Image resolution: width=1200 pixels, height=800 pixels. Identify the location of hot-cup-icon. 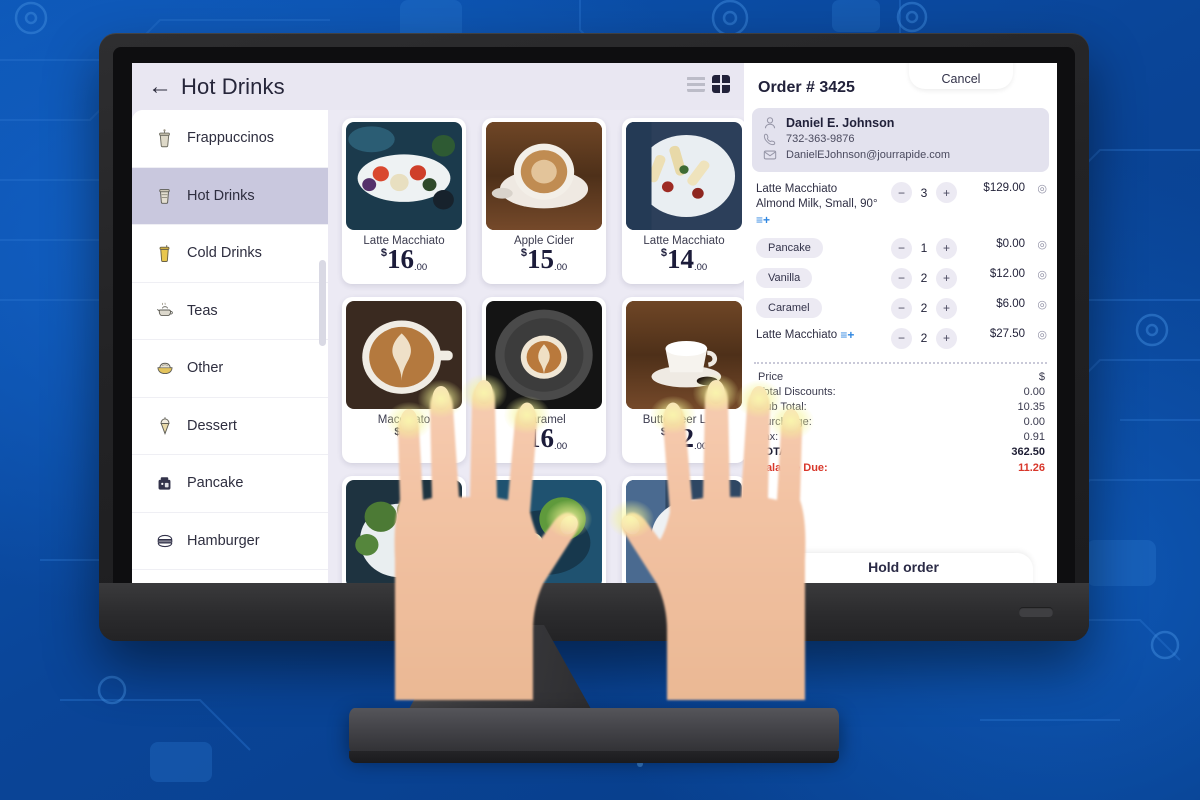
(164, 196).